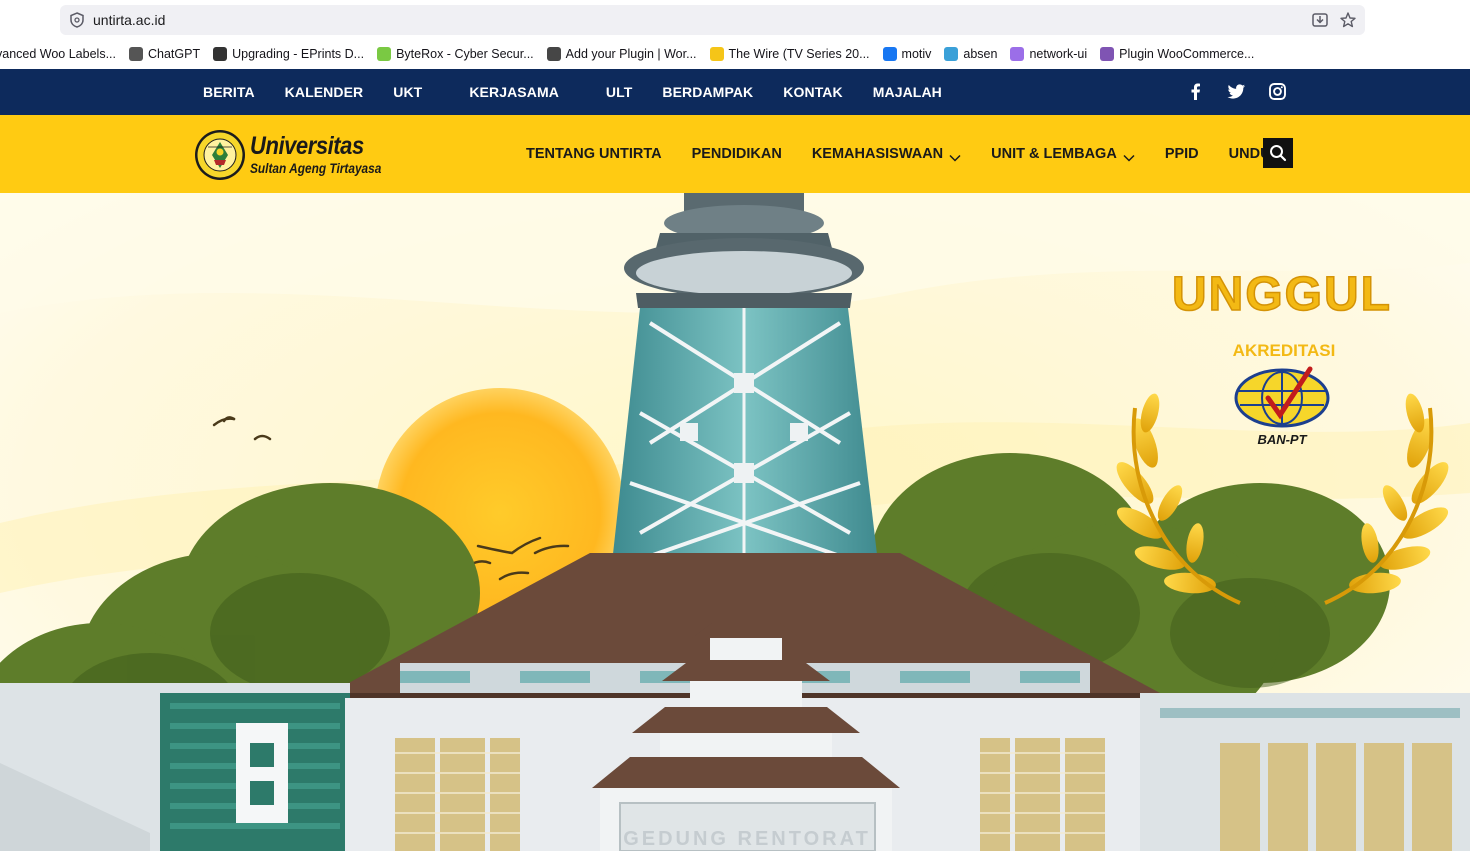 The image size is (1470, 851). I want to click on nav-label: UNIT & LEMBAGA, so click(1054, 154).